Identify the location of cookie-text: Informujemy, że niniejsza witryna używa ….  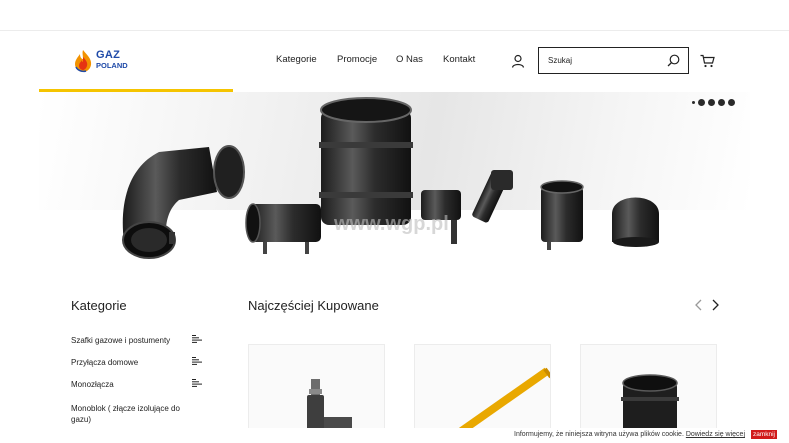
(599, 434).